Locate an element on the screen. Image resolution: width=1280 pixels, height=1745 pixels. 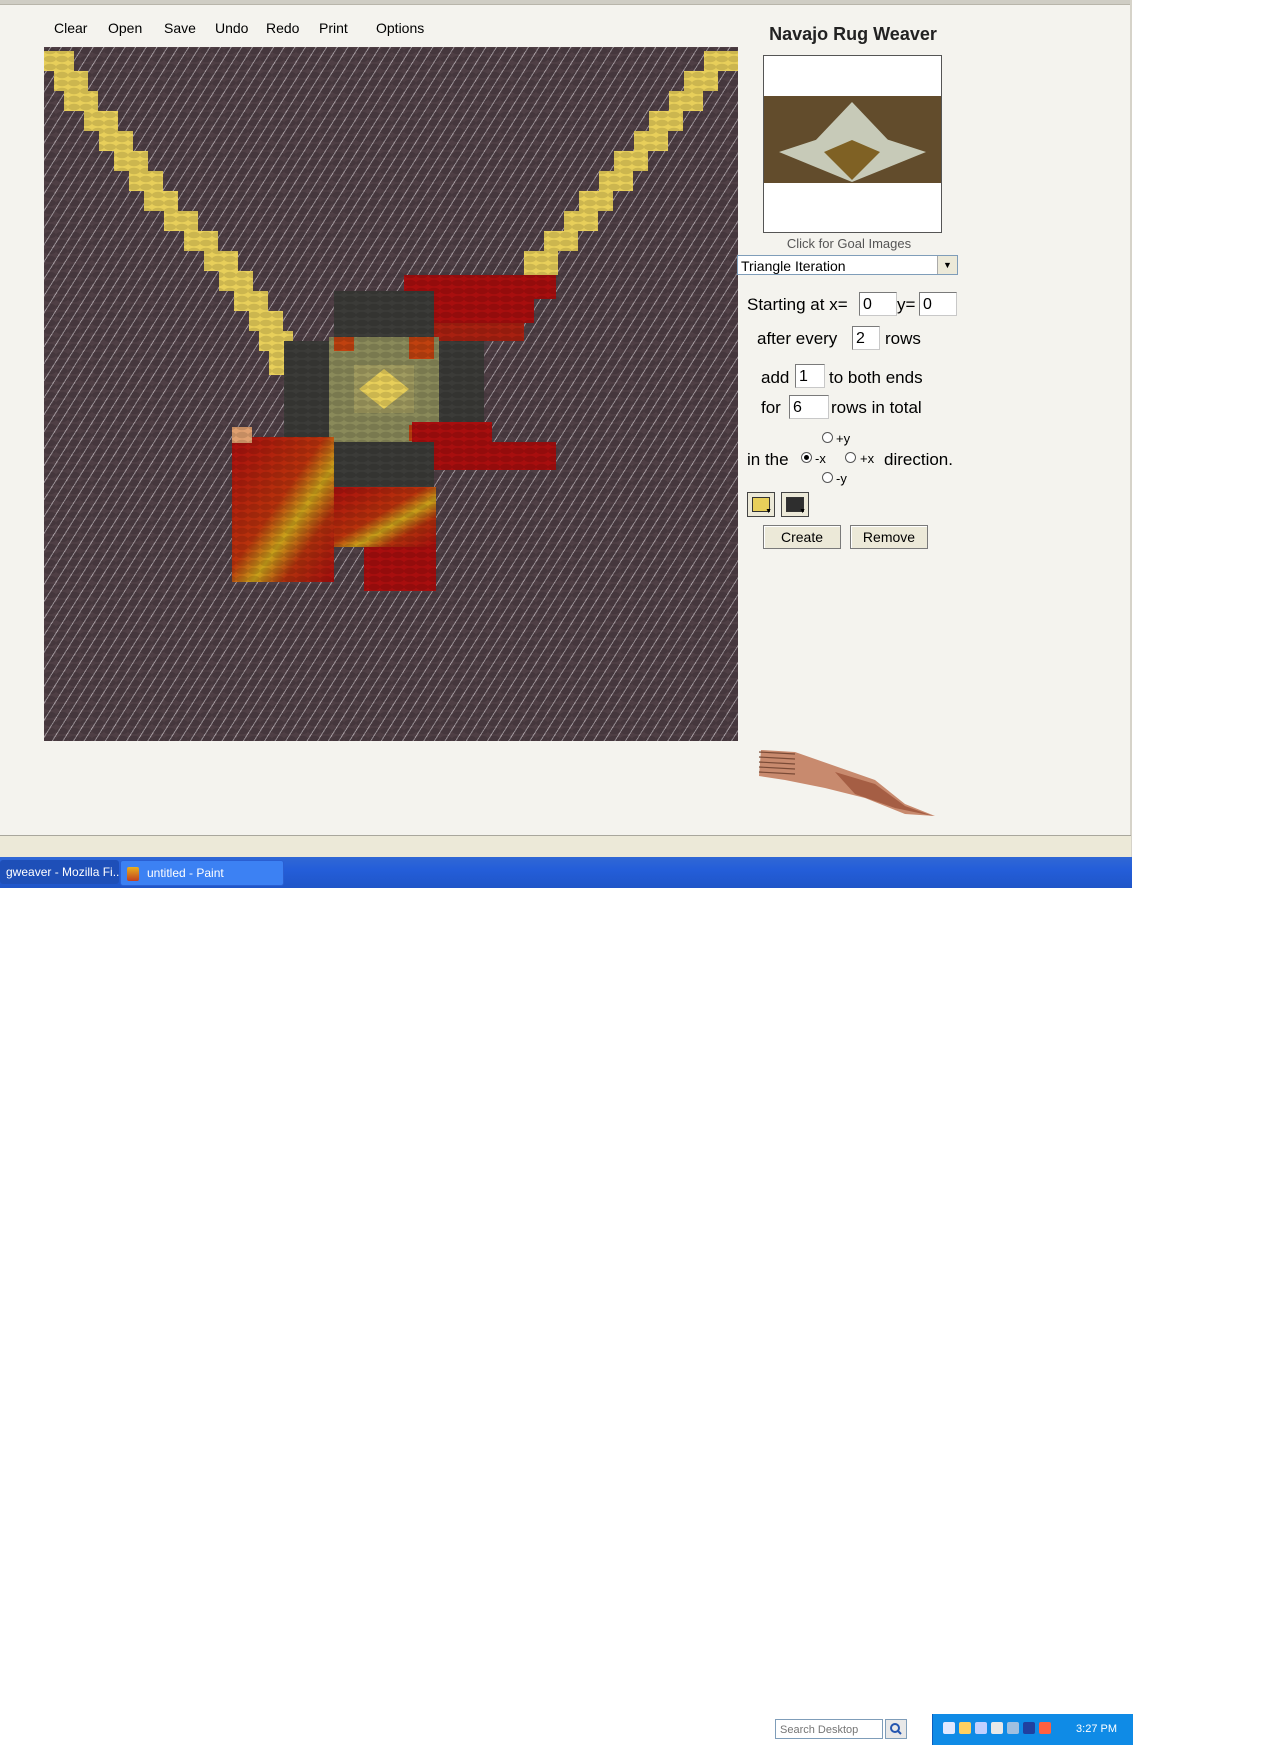
menu-clear: Clear is located at coordinates (70, 28).